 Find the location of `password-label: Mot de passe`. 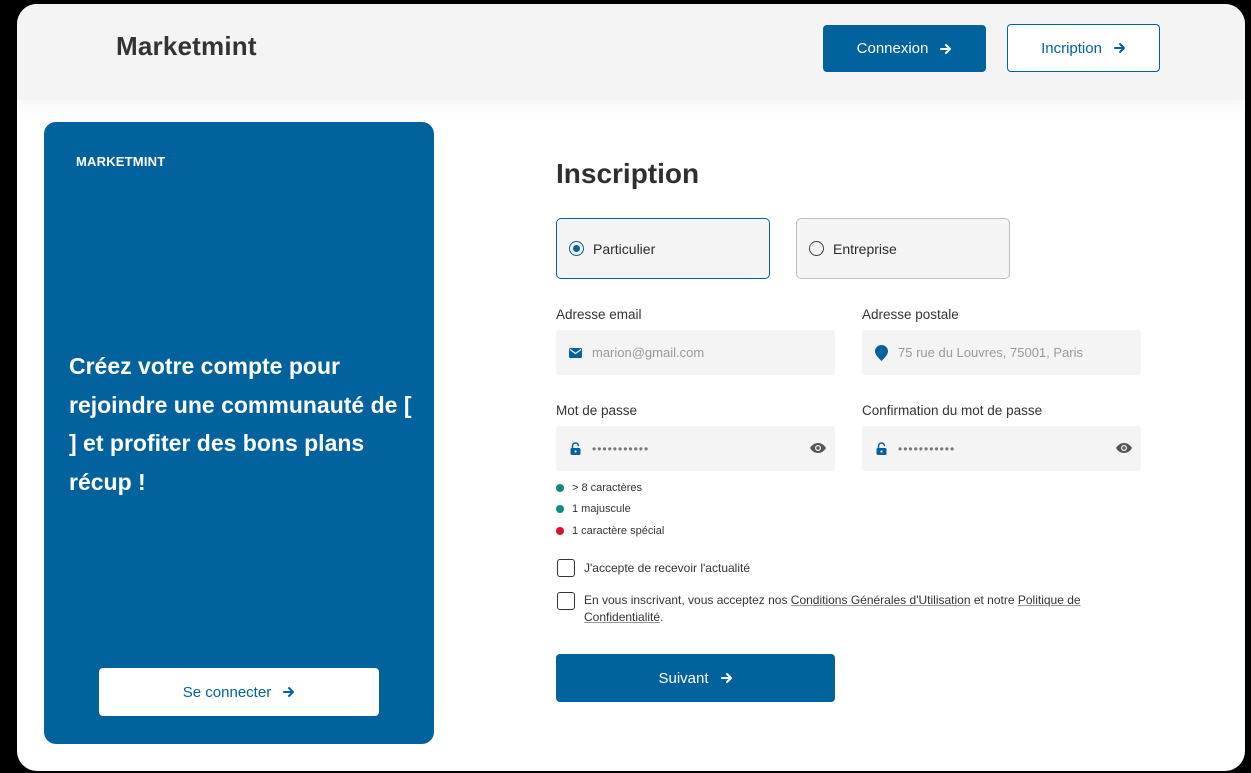

password-label: Mot de passe is located at coordinates (597, 410).